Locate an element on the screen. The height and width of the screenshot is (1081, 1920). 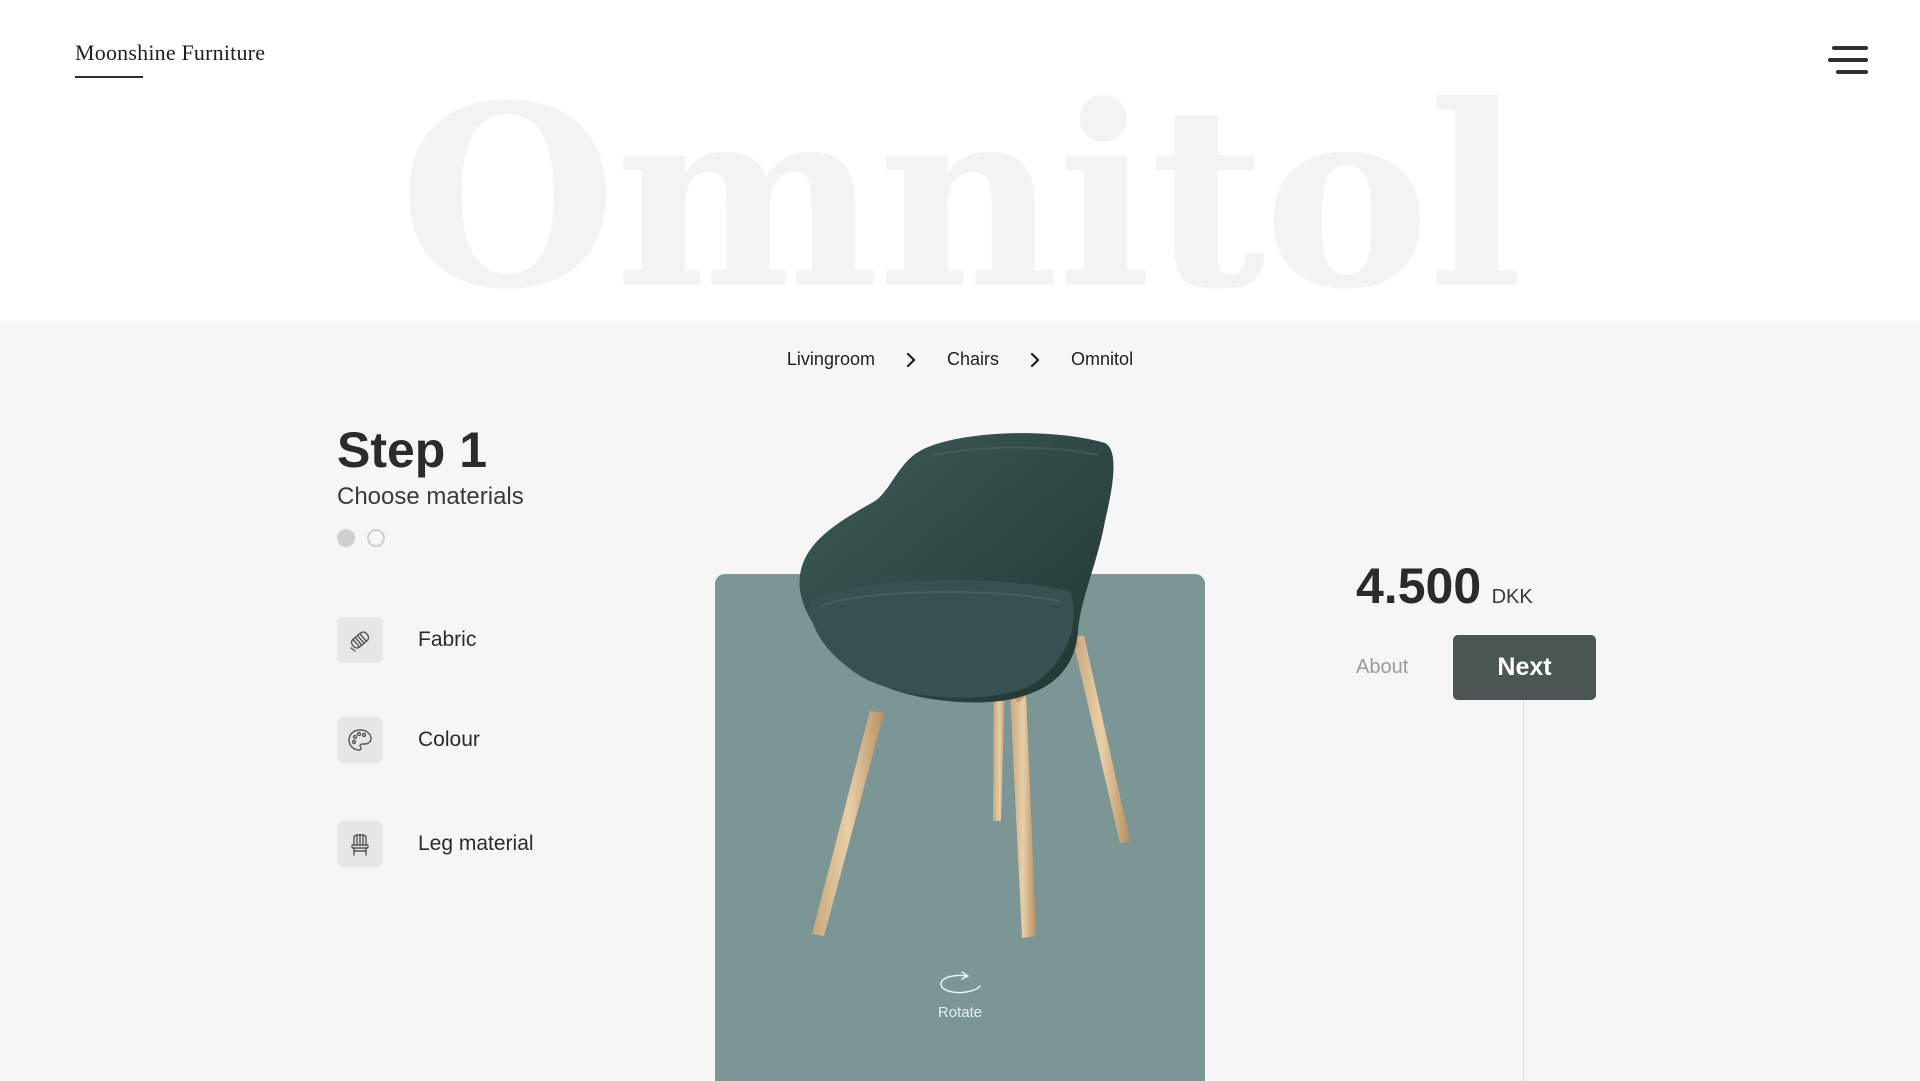
price-currency: DKK is located at coordinates (1512, 597).